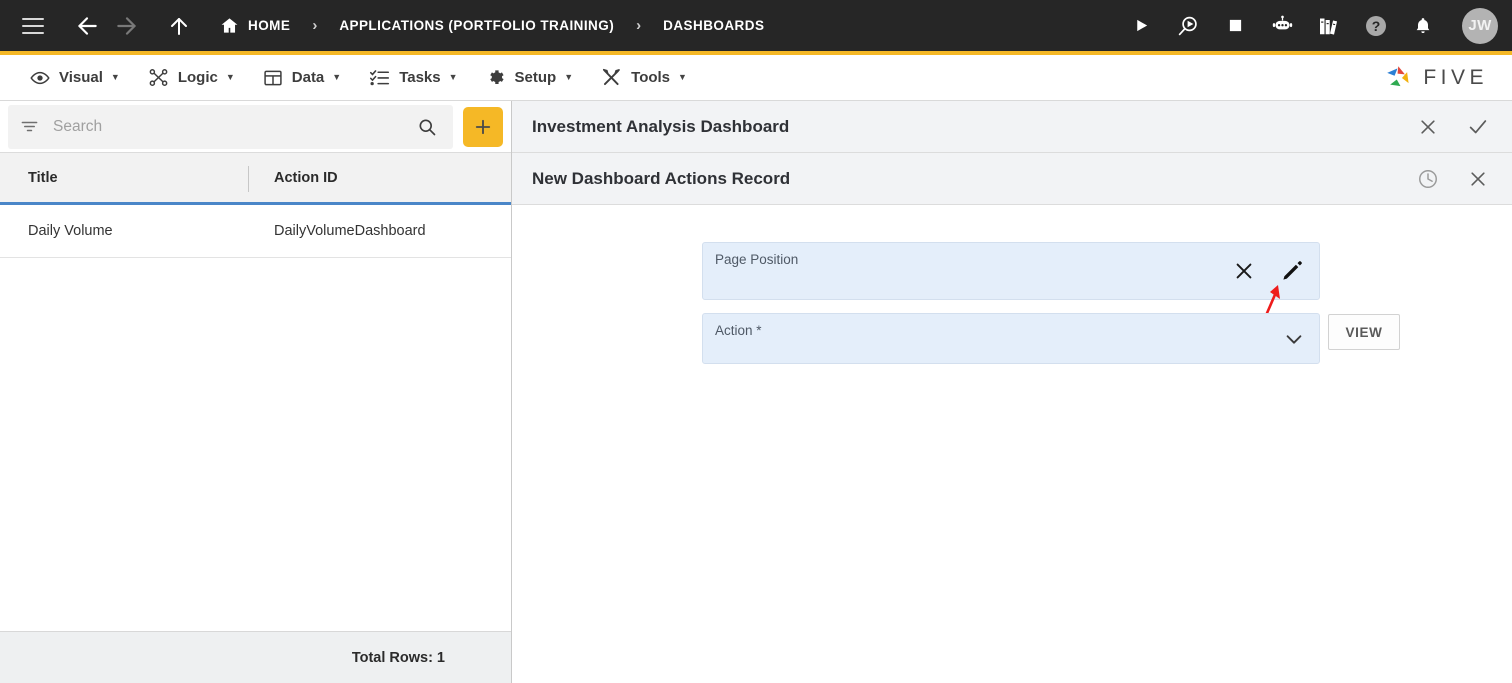 This screenshot has height=683, width=1512. Describe the element at coordinates (1423, 26) in the screenshot. I see `bell-icon` at that location.